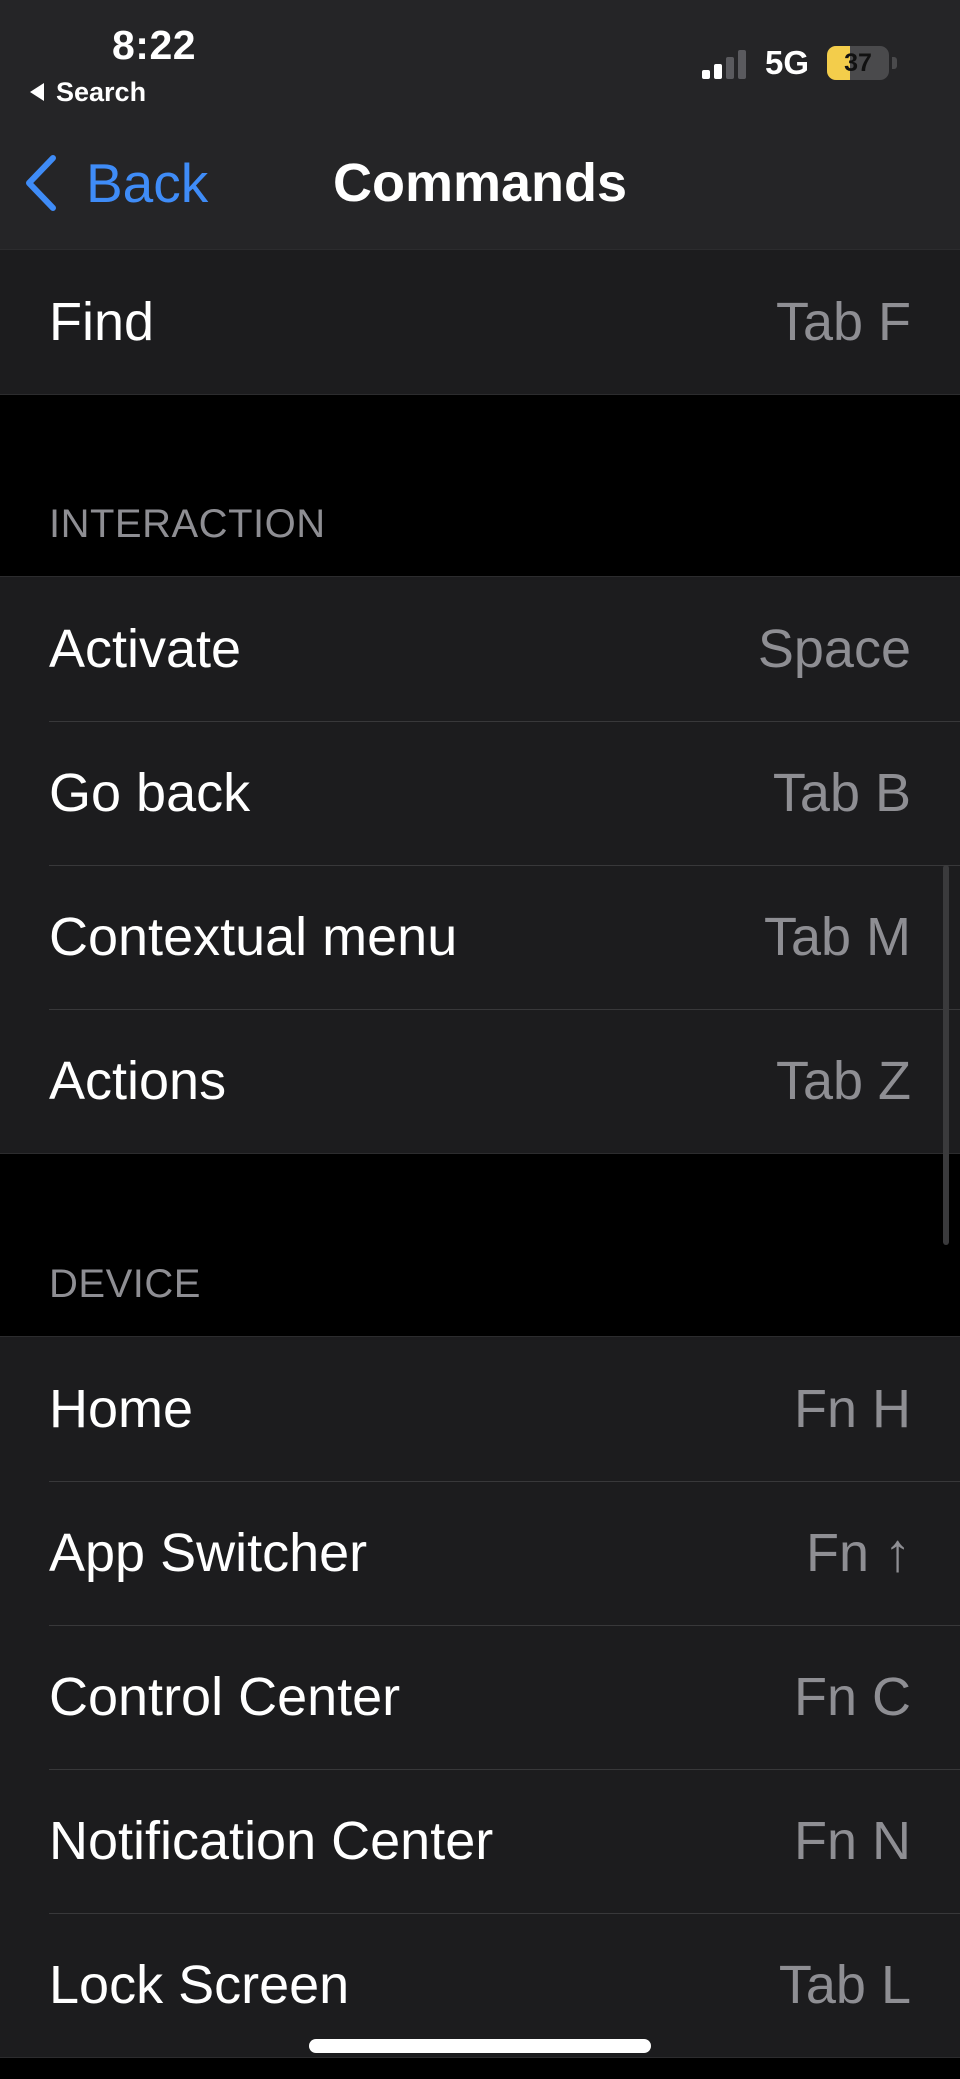 The image size is (960, 2079). Describe the element at coordinates (480, 183) in the screenshot. I see `page-title: Commands` at that location.